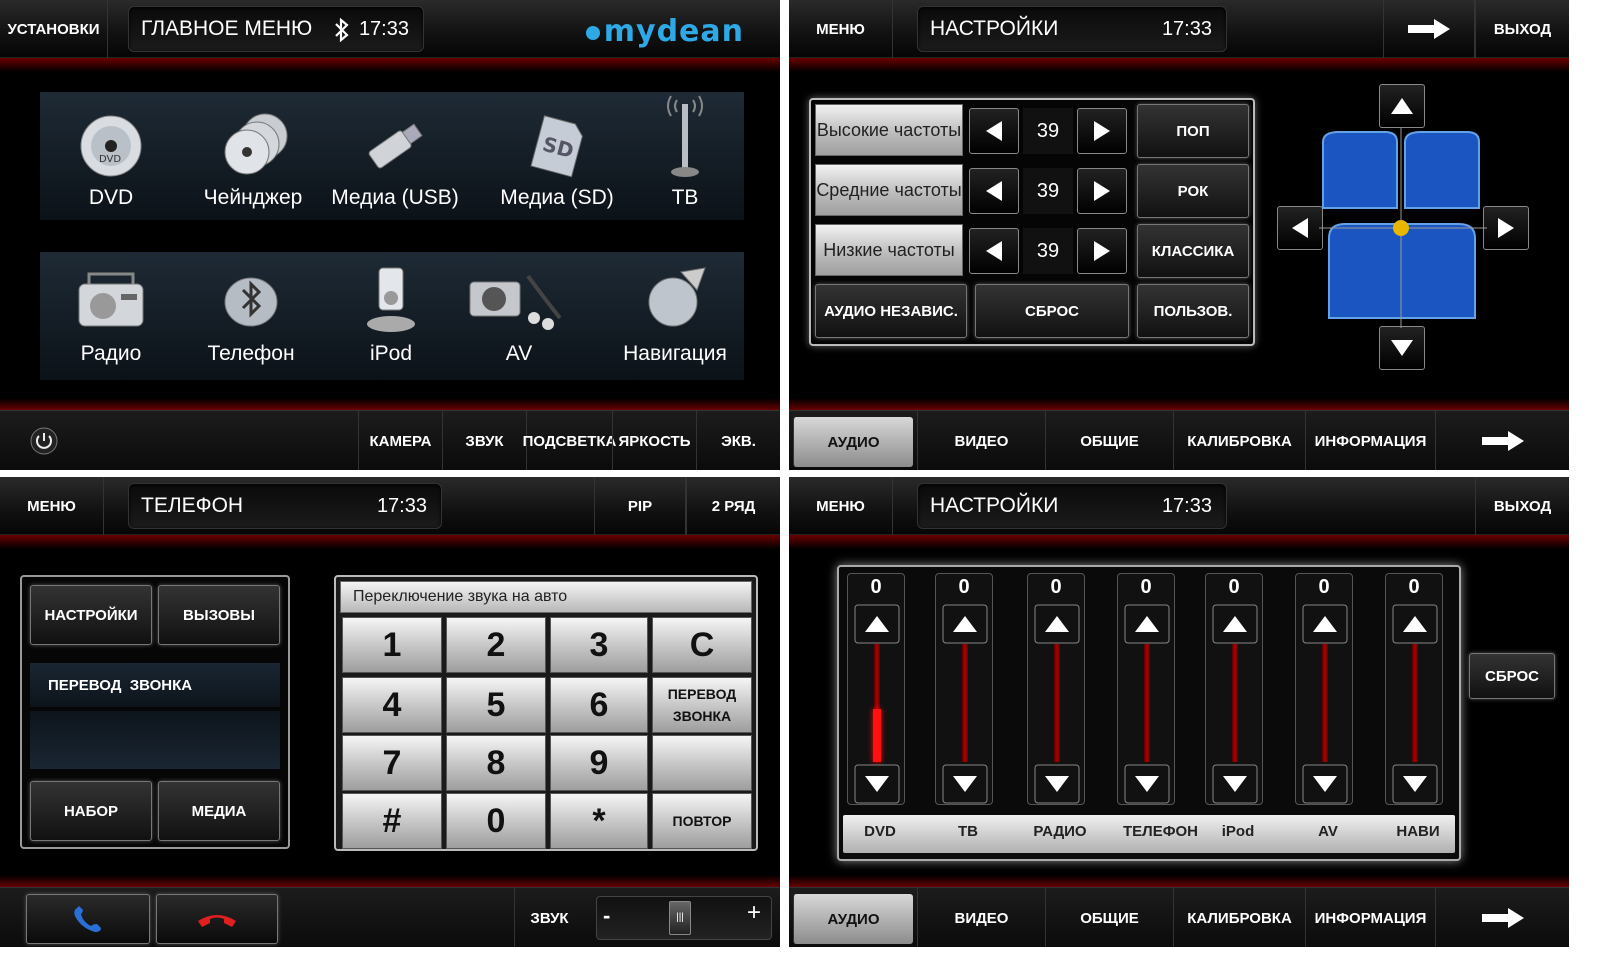 The width and height of the screenshot is (1608, 970). Describe the element at coordinates (392, 705) in the screenshot. I see `keypad-key: 4` at that location.